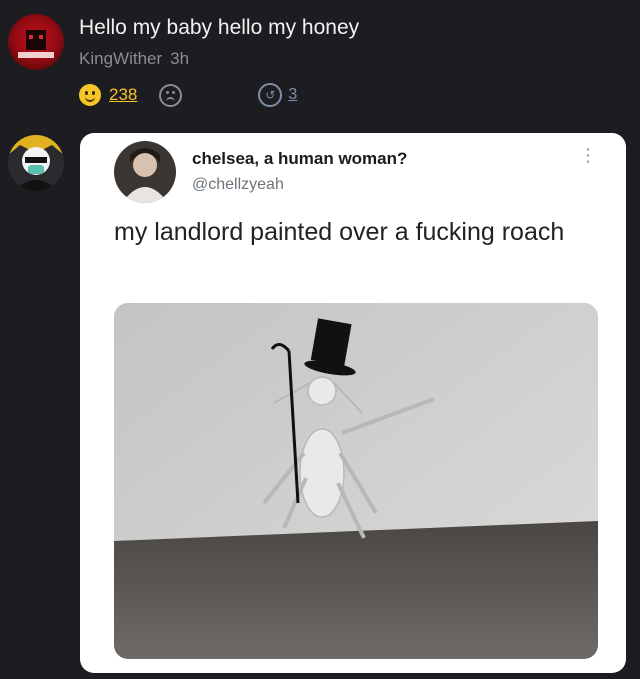 This screenshot has height=679, width=640. Describe the element at coordinates (238, 184) in the screenshot. I see `tweet-handle: @chellzyeah` at that location.